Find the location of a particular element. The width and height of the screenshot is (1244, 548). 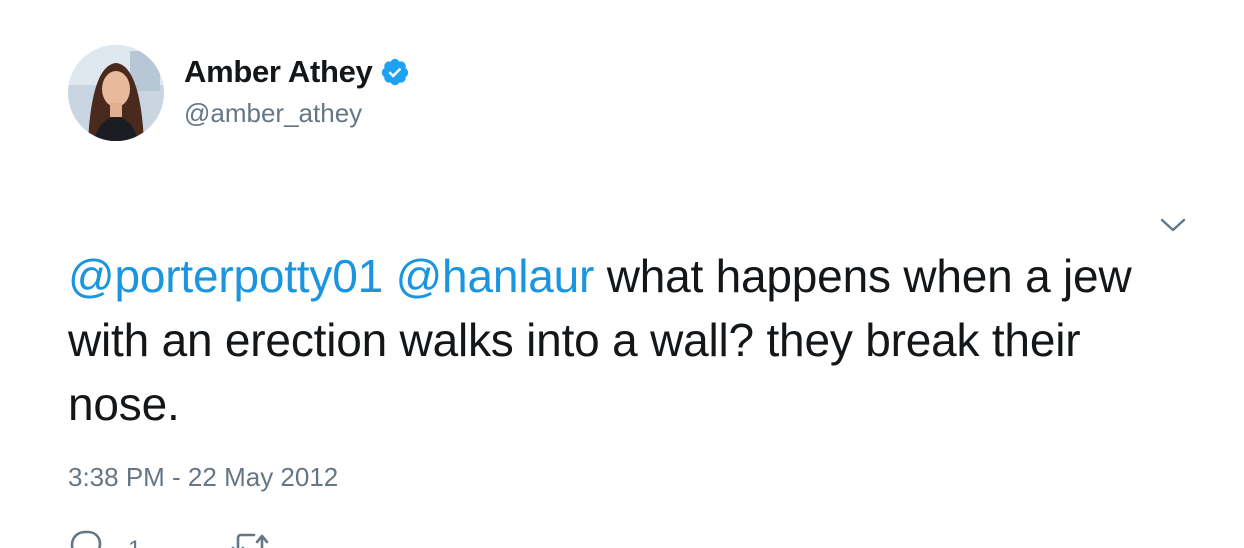

reply-count: 1 is located at coordinates (134, 542).